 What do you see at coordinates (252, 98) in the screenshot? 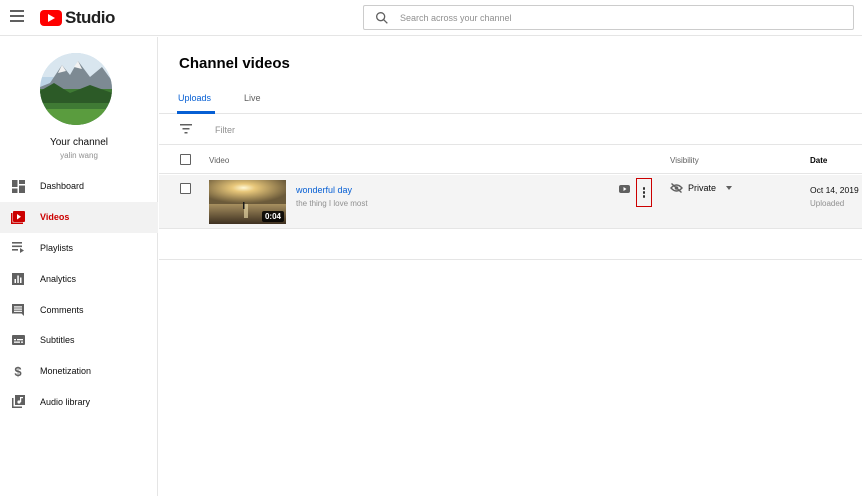
I see `tab-live: Live` at bounding box center [252, 98].